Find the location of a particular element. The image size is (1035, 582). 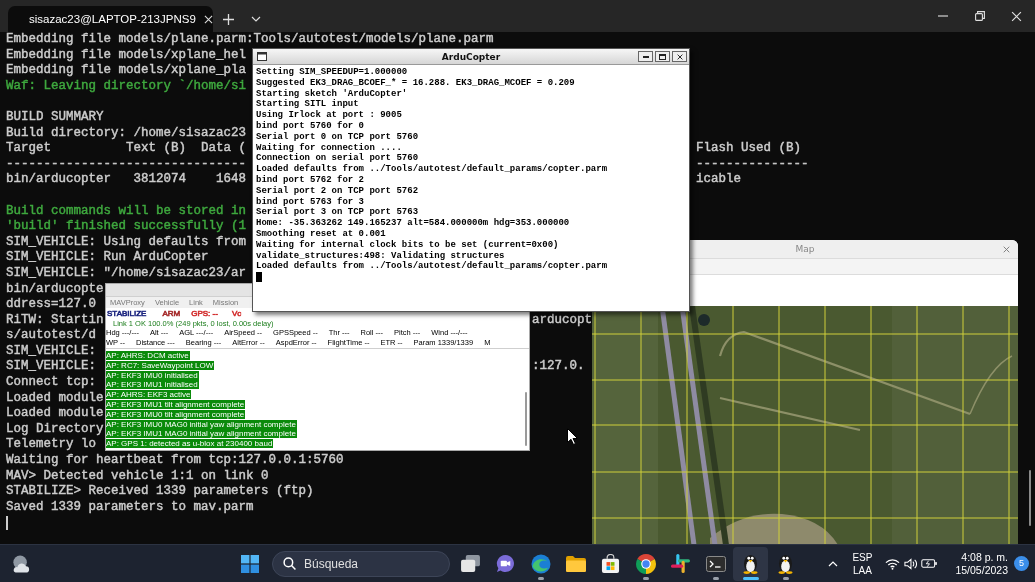

terminal-line: s/autotest/d is located at coordinates (51, 335).